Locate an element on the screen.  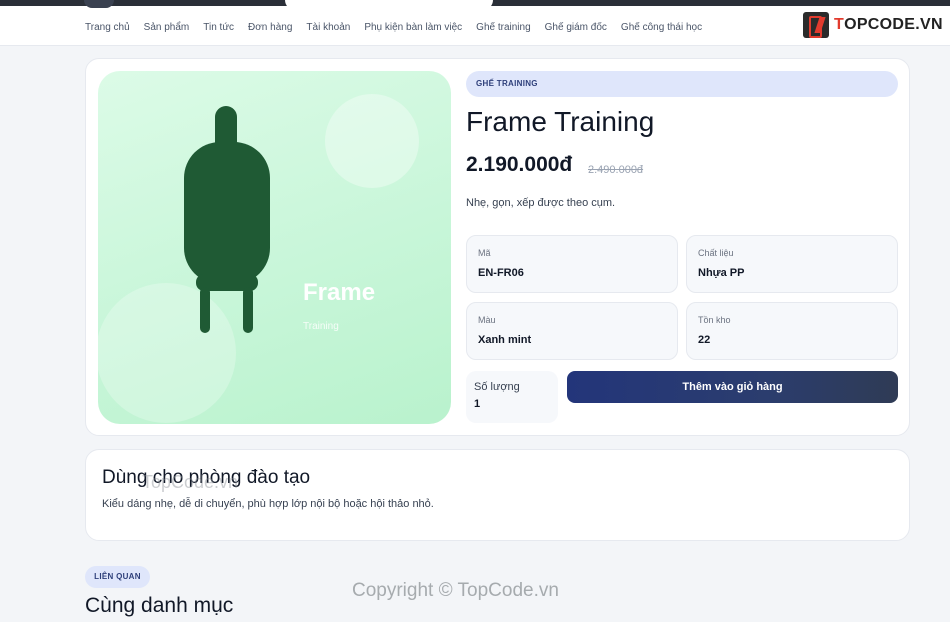
logo-text: TOPCODE.VN is located at coordinates (888, 24).